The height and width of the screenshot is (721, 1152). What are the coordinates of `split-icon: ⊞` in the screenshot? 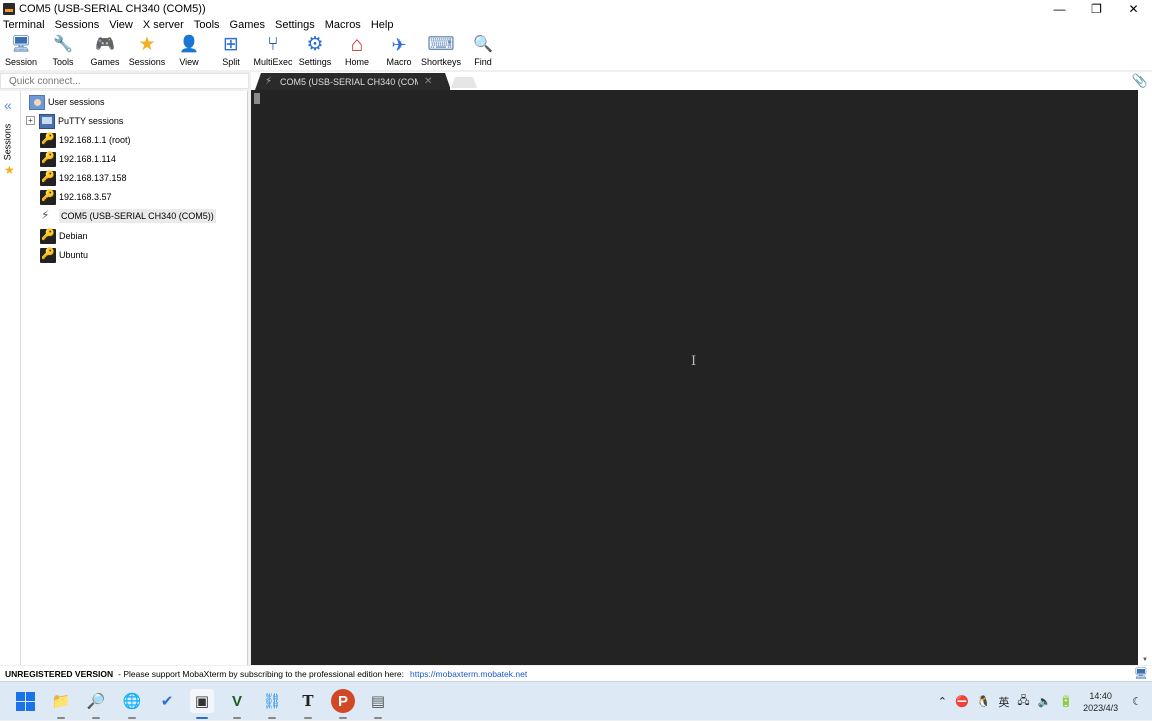 It's located at (231, 44).